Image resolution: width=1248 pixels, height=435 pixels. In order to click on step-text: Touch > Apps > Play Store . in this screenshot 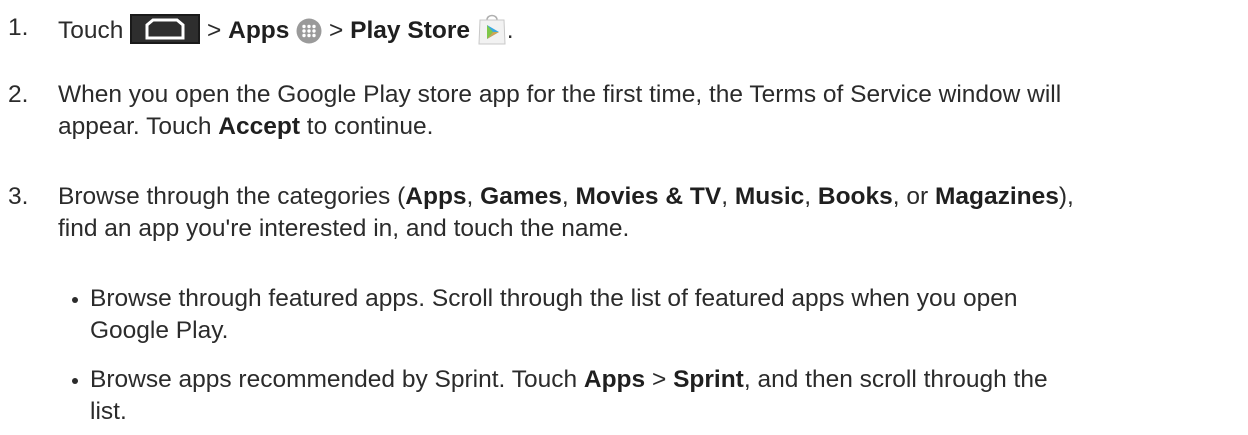, I will do `click(649, 33)`.